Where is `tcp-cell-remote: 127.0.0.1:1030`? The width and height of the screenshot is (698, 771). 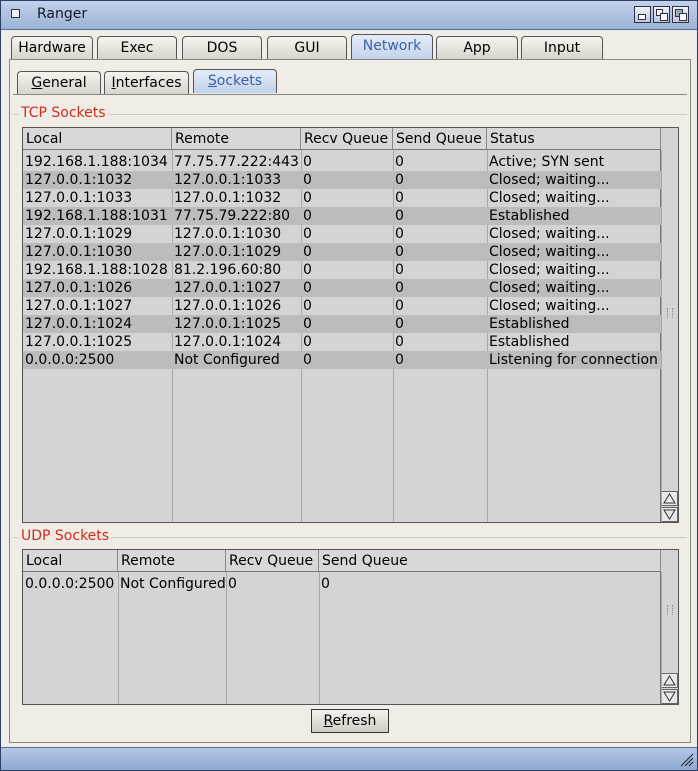
tcp-cell-remote: 127.0.0.1:1030 is located at coordinates (228, 234).